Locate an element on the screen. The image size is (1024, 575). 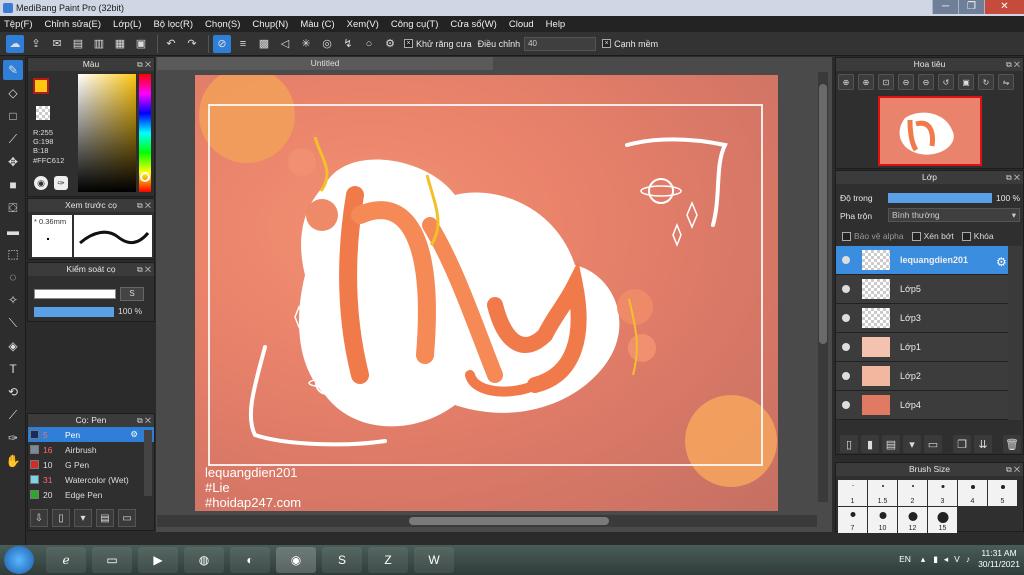
transparent-color-swatch is located at coordinates (43, 113).